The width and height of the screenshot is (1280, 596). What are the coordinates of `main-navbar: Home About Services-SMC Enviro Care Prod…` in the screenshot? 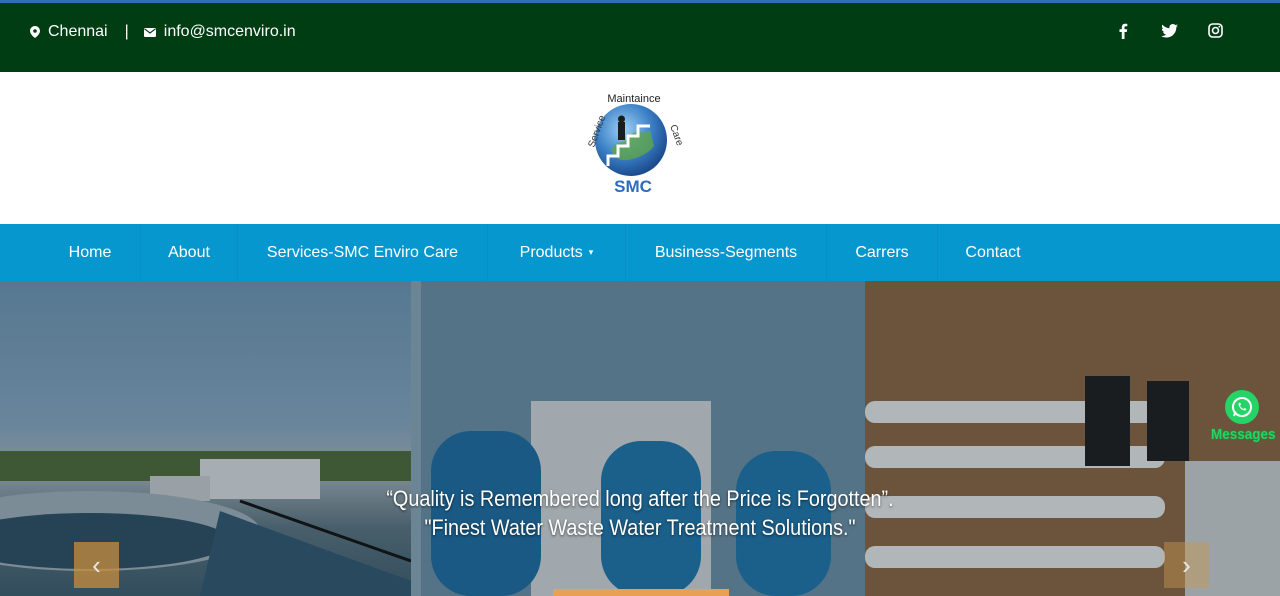 It's located at (640, 252).